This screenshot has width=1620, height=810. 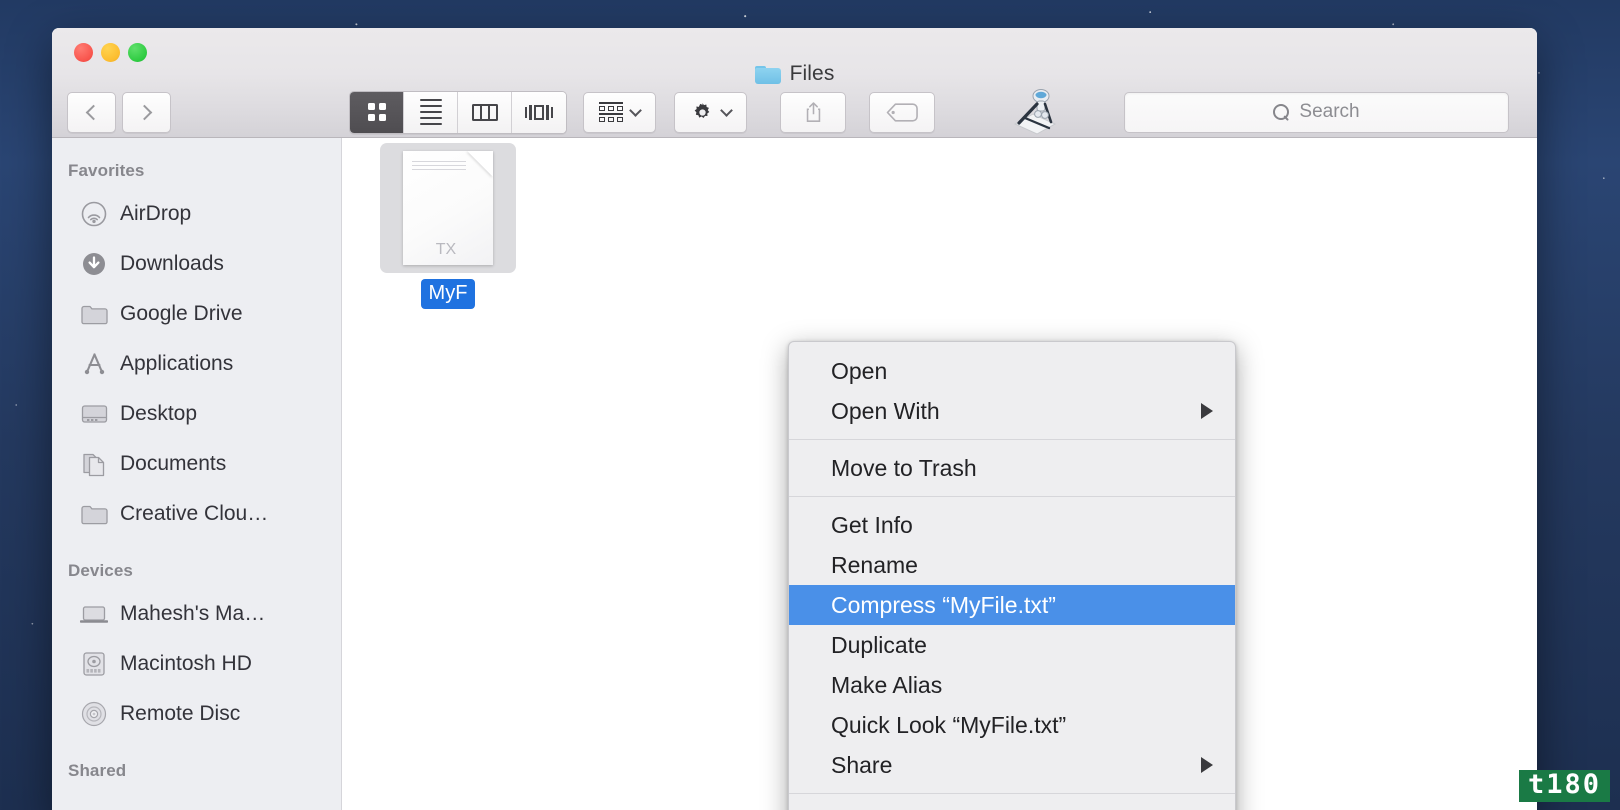 I want to click on sidebar-item-label: Remote Disc, so click(x=180, y=713).